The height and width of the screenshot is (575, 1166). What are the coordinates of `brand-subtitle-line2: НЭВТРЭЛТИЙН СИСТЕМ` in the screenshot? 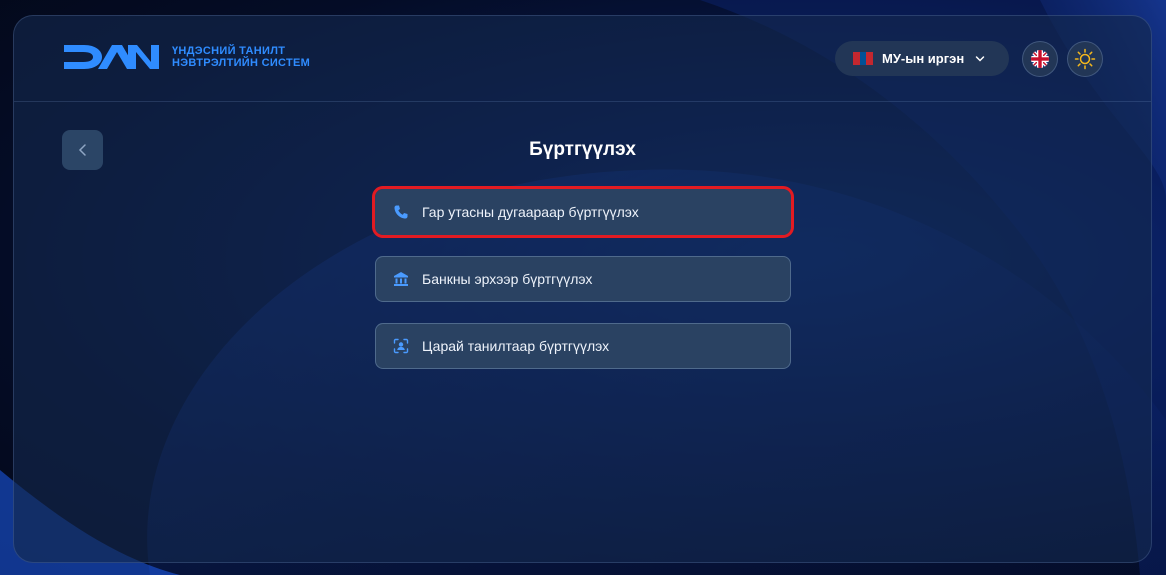 It's located at (241, 63).